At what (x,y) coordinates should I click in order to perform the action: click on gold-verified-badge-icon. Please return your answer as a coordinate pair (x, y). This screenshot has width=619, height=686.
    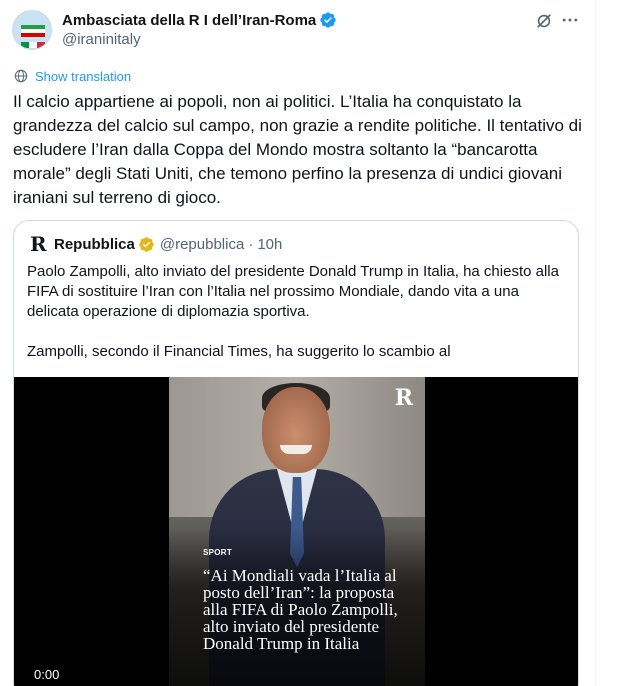
    Looking at the image, I should click on (146, 244).